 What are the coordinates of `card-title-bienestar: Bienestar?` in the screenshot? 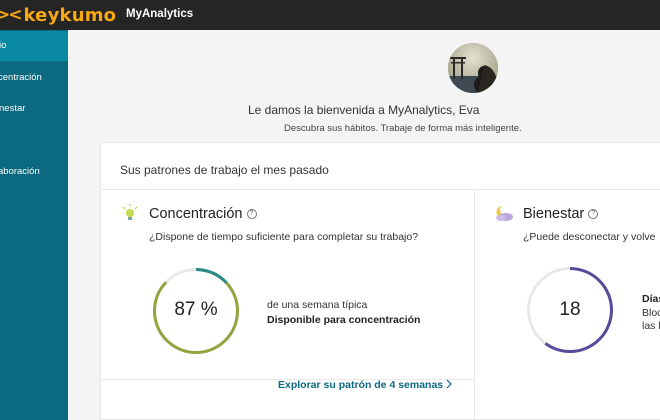 It's located at (561, 214).